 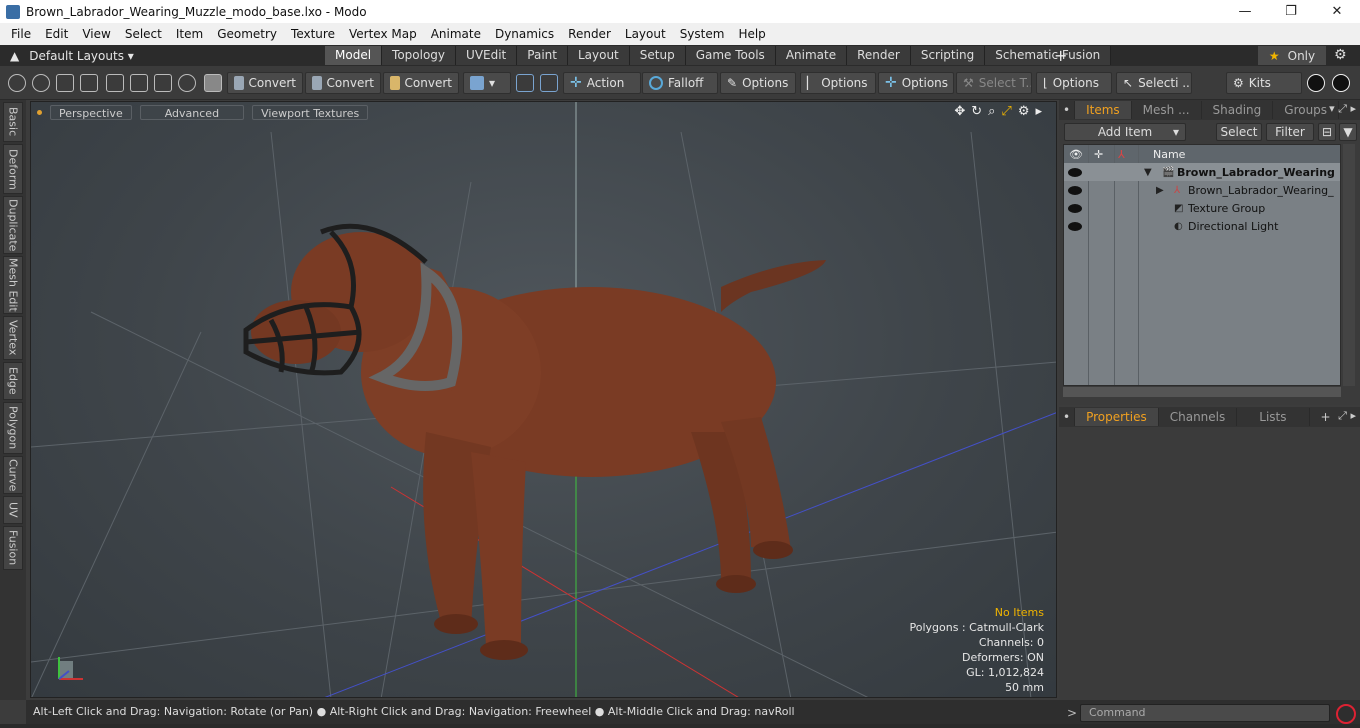 What do you see at coordinates (189, 34) in the screenshot?
I see `menu-item: Item` at bounding box center [189, 34].